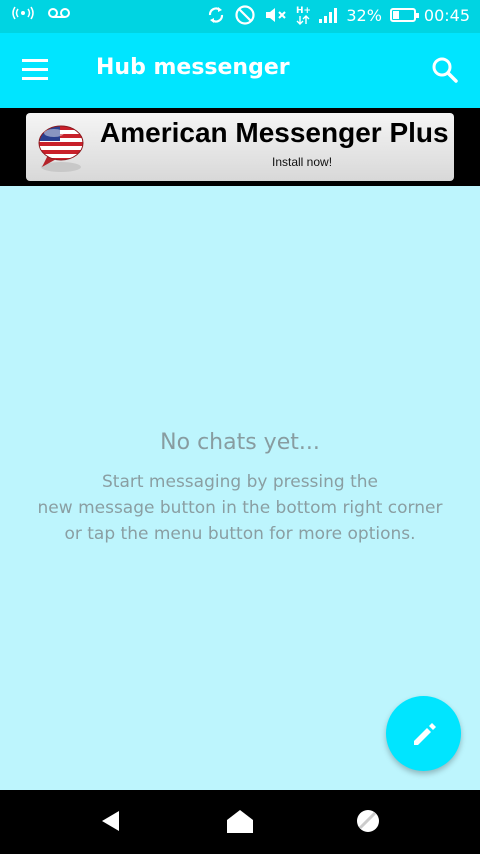  Describe the element at coordinates (404, 15) in the screenshot. I see `battery-charging-icon` at that location.